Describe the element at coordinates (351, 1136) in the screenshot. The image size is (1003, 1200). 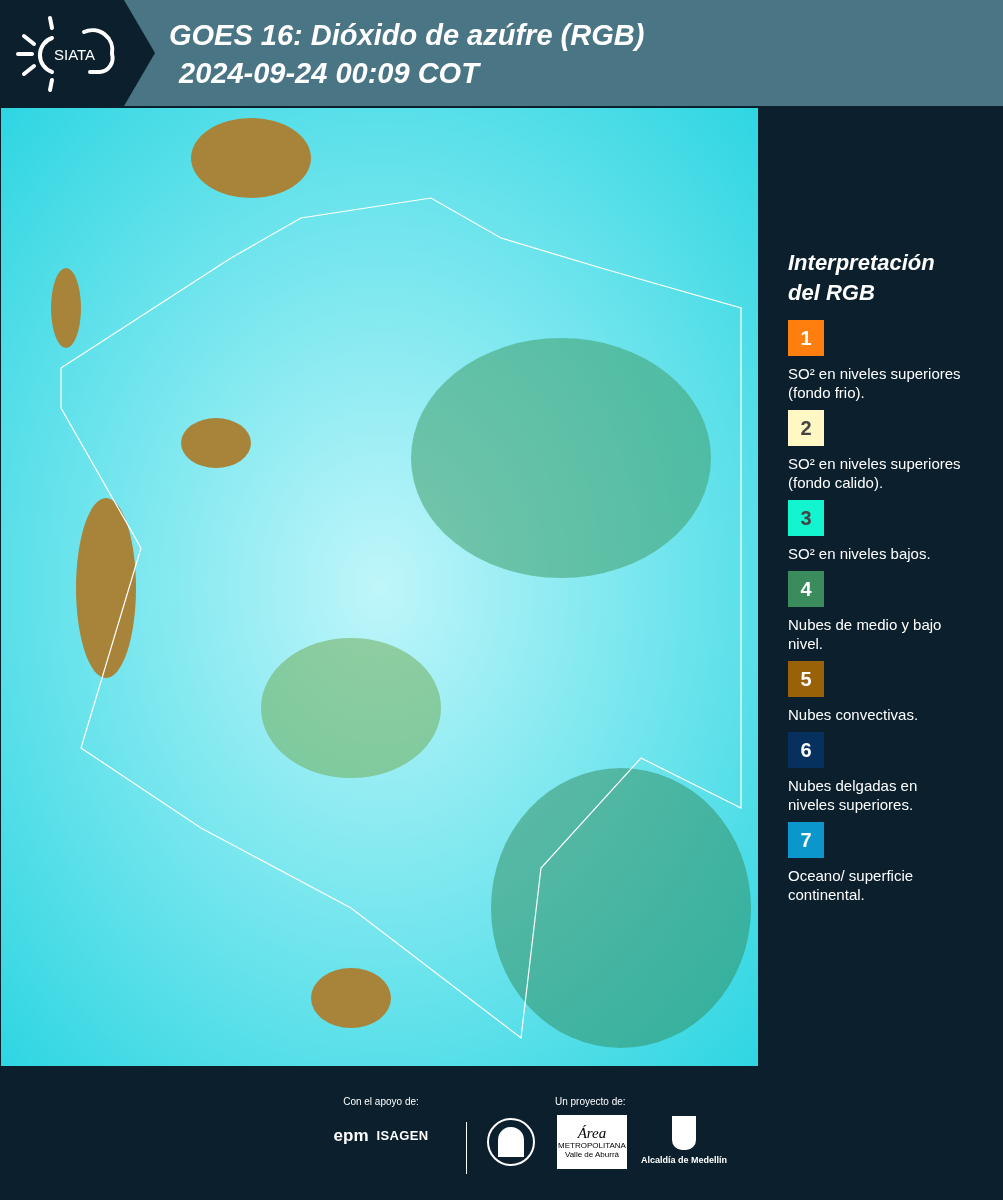
I see `epm-logo: epm` at that location.